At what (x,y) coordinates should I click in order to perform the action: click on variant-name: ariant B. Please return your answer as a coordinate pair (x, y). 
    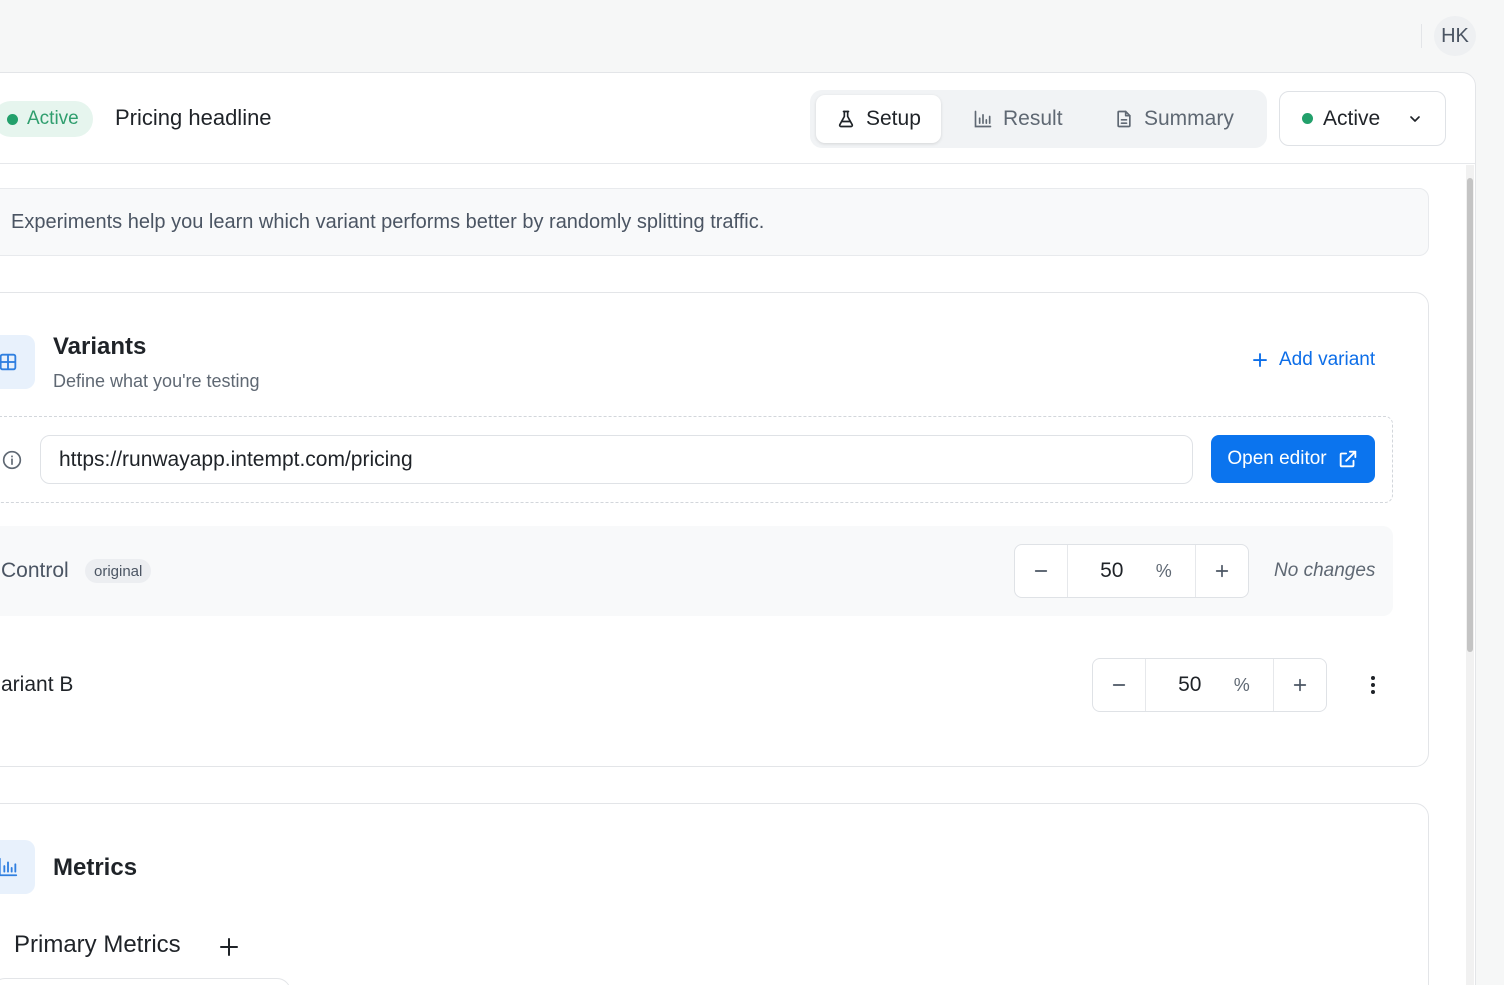
    Looking at the image, I should click on (37, 684).